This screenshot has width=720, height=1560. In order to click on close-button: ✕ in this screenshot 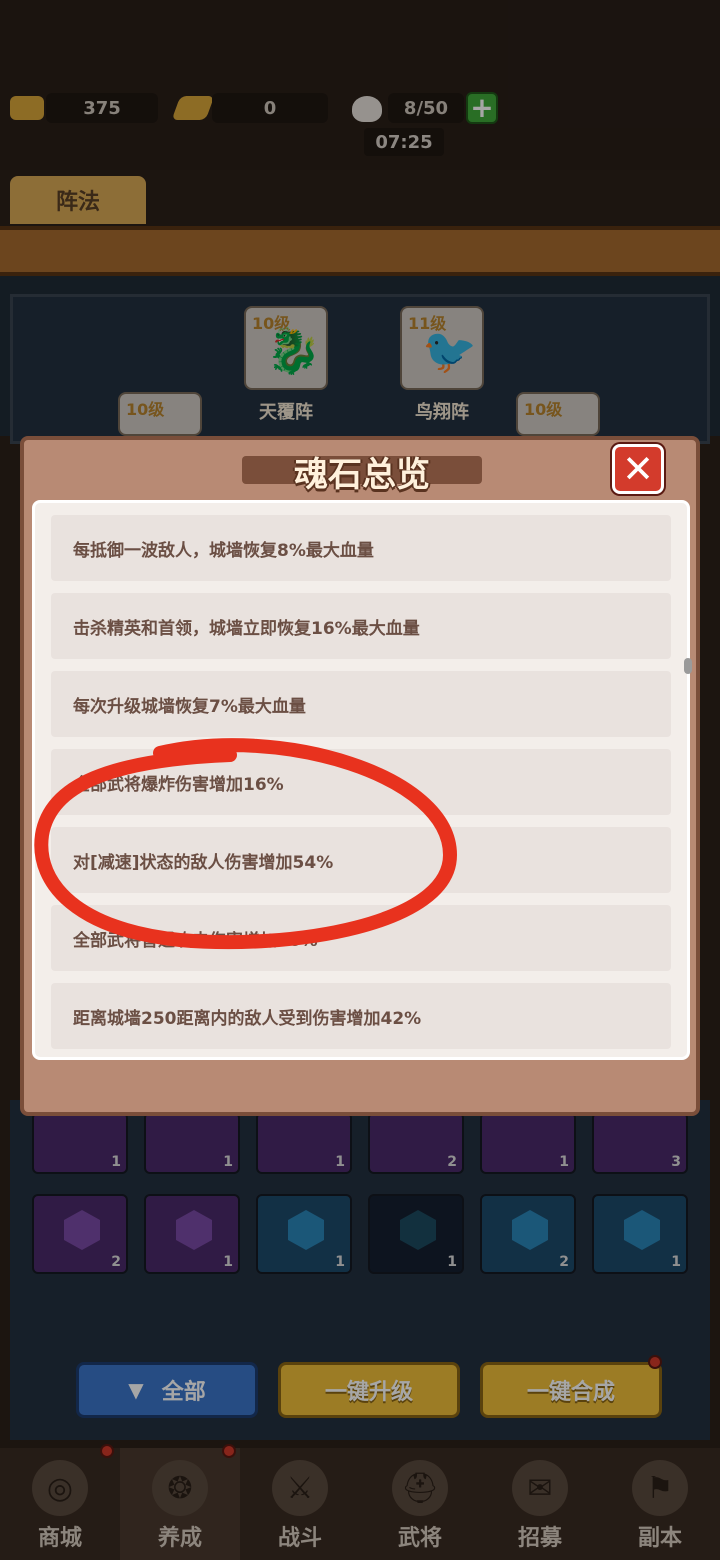, I will do `click(638, 469)`.